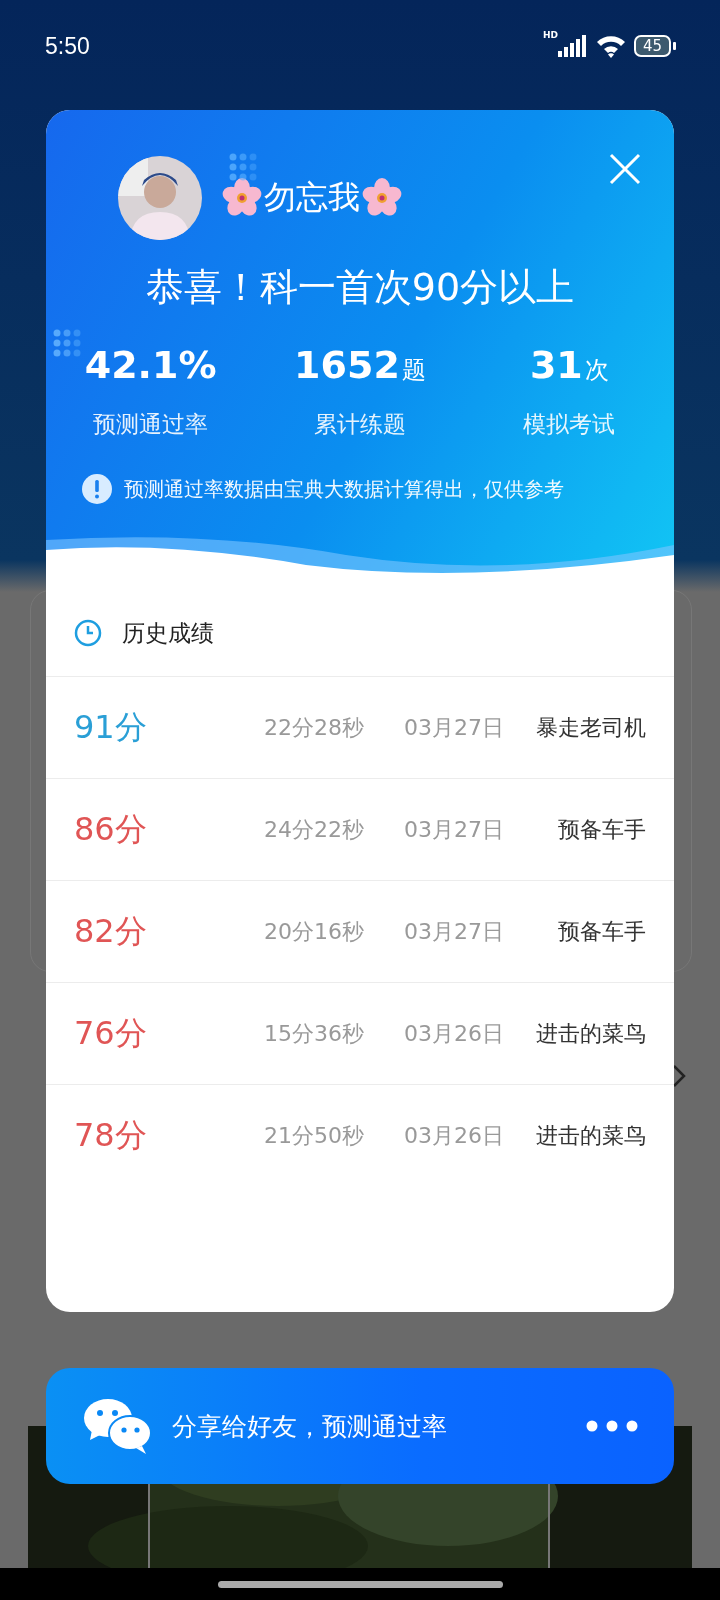 Image resolution: width=720 pixels, height=1600 pixels. Describe the element at coordinates (612, 1426) in the screenshot. I see `more-icon` at that location.